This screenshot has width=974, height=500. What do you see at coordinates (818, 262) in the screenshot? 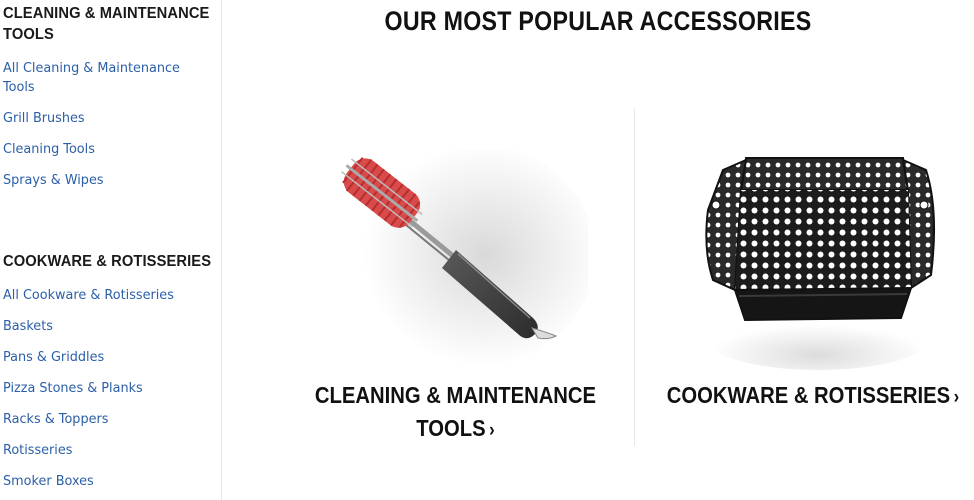
I see `grill-basket-image` at bounding box center [818, 262].